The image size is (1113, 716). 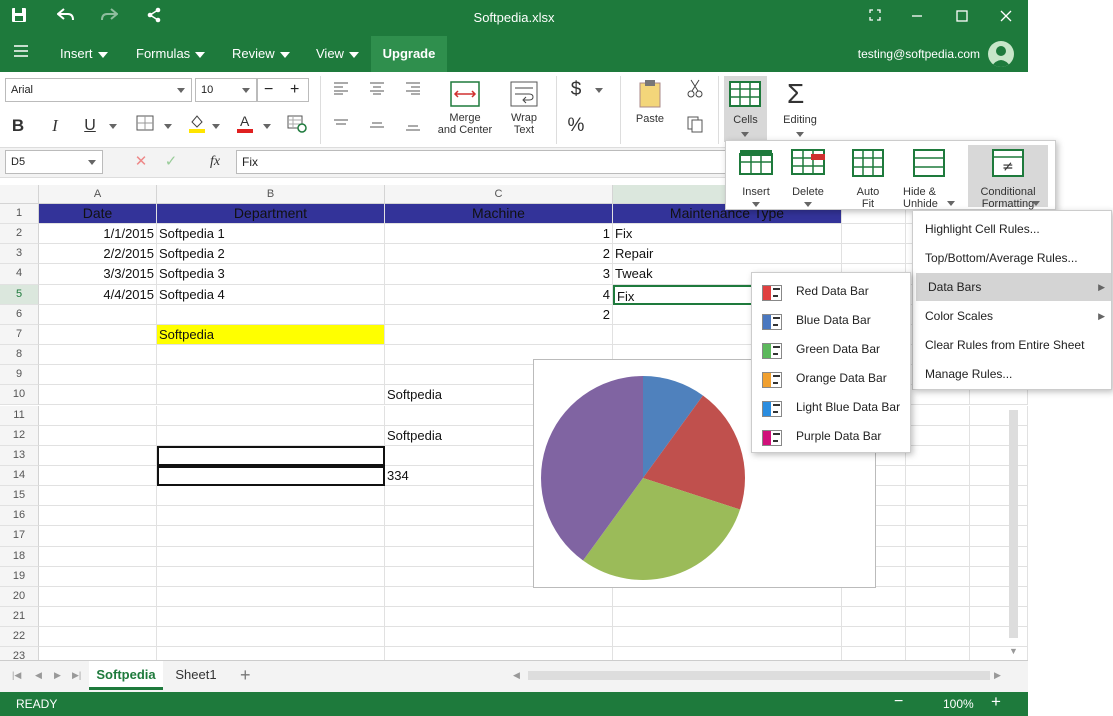 What do you see at coordinates (271, 294) in the screenshot?
I see `grid-cell: Softpedia 4` at bounding box center [271, 294].